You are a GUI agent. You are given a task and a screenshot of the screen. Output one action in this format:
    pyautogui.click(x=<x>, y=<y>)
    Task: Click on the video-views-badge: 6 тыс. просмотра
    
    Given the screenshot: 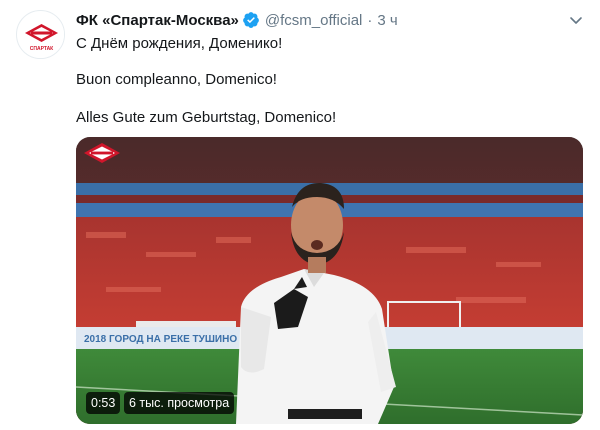 What is the action you would take?
    pyautogui.click(x=179, y=403)
    